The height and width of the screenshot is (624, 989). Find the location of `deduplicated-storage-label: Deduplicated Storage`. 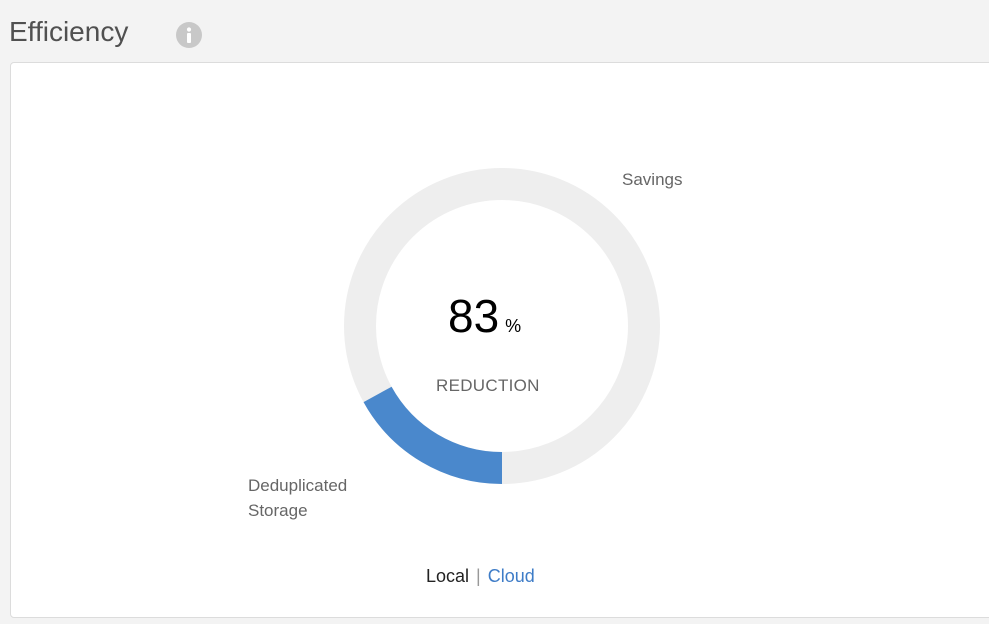

deduplicated-storage-label: Deduplicated Storage is located at coordinates (297, 498).